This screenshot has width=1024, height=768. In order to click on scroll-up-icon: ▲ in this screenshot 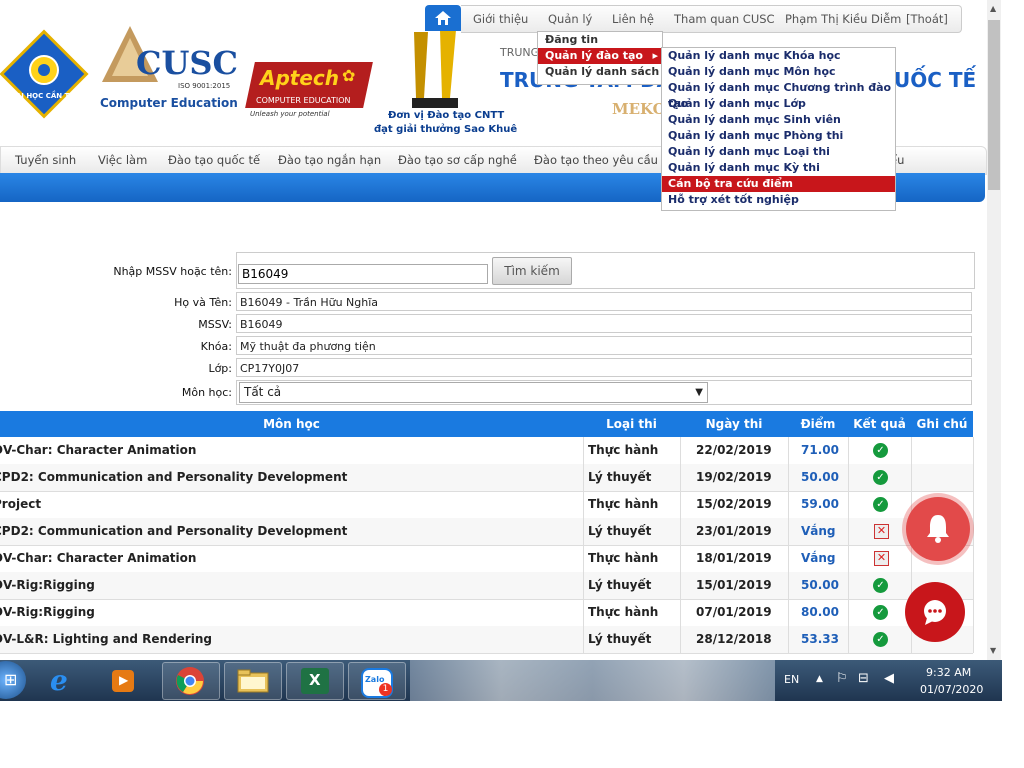, I will do `click(993, 8)`.